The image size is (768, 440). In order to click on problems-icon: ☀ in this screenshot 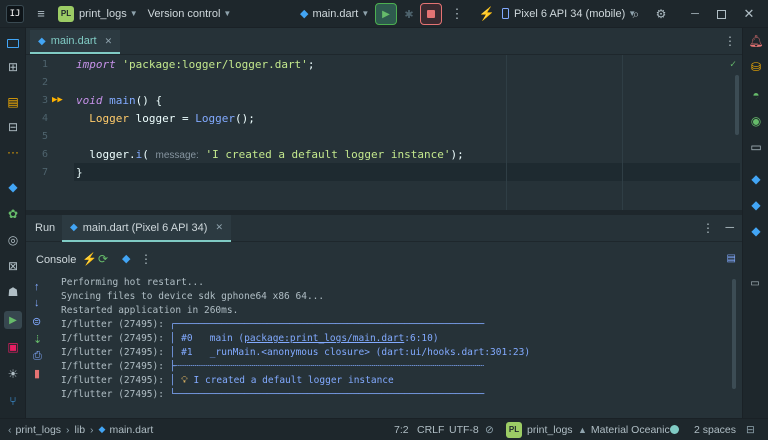, I will do `click(13, 374)`.